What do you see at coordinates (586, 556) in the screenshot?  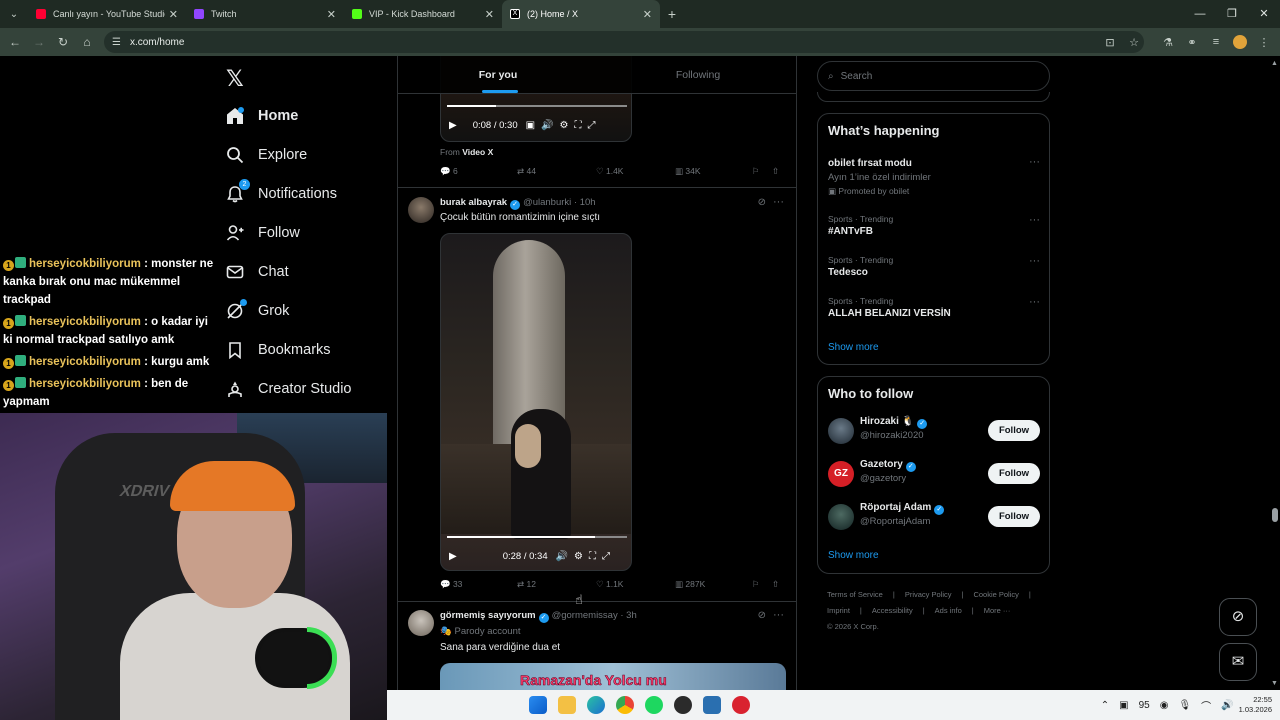 I see `video-control-icons: 🔊⚙⛶⤢` at bounding box center [586, 556].